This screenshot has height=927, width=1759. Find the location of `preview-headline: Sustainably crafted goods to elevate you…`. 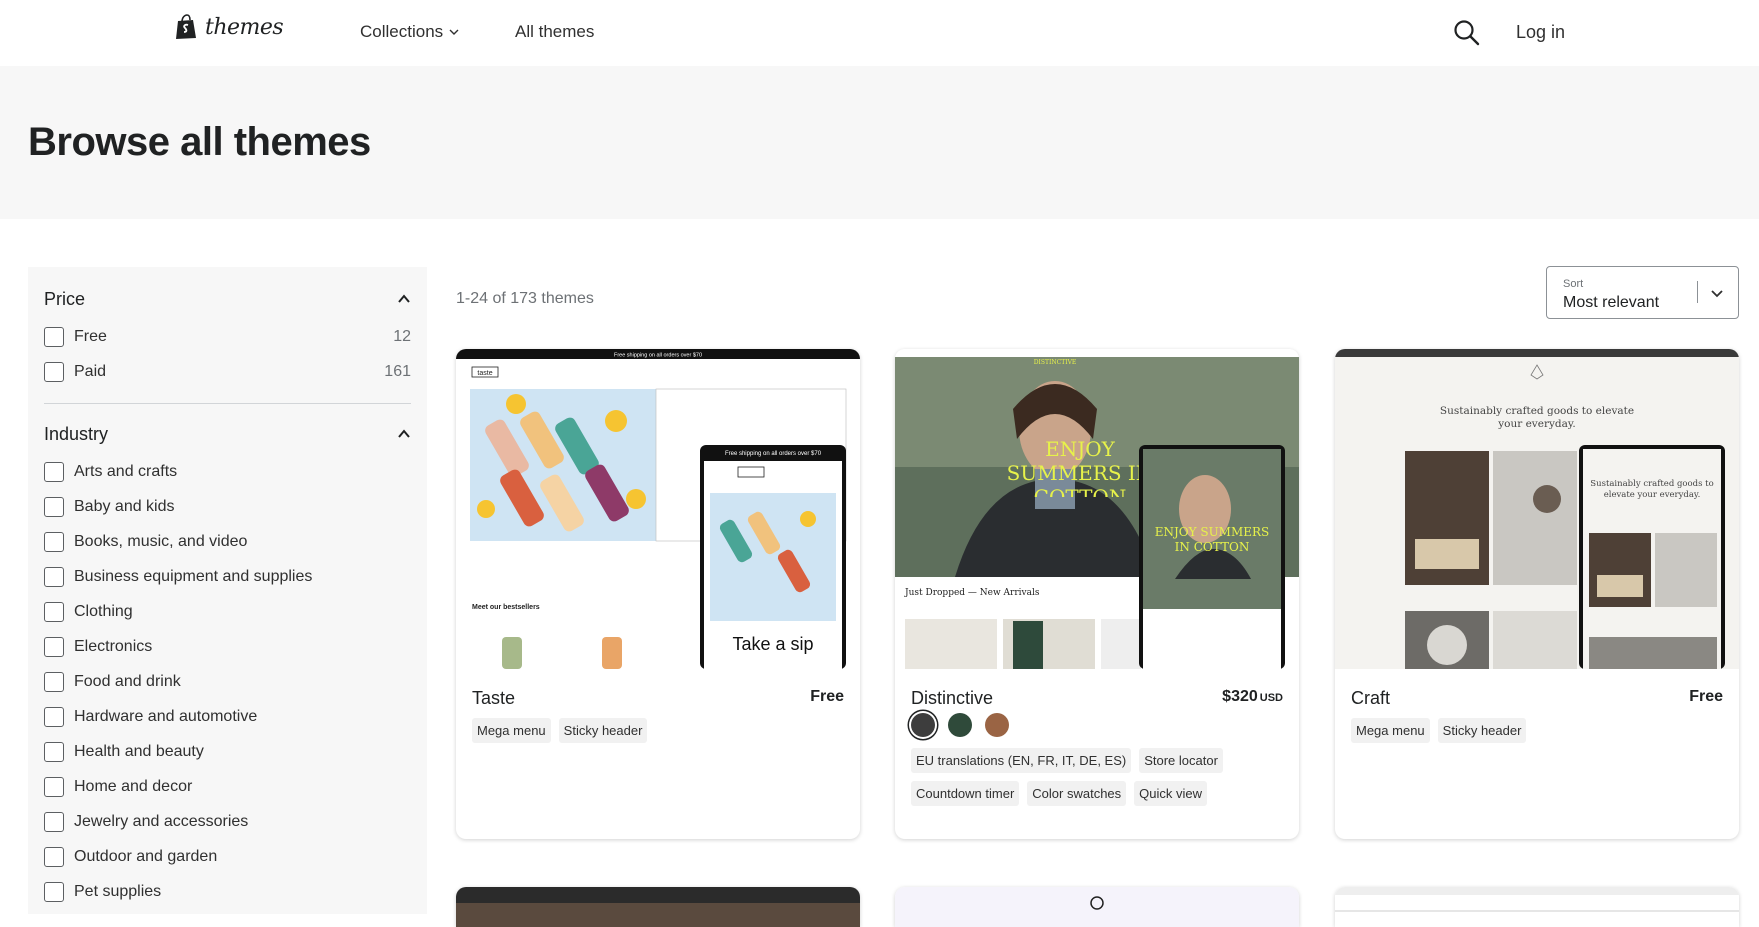

preview-headline: Sustainably crafted goods to elevate you… is located at coordinates (1537, 417).